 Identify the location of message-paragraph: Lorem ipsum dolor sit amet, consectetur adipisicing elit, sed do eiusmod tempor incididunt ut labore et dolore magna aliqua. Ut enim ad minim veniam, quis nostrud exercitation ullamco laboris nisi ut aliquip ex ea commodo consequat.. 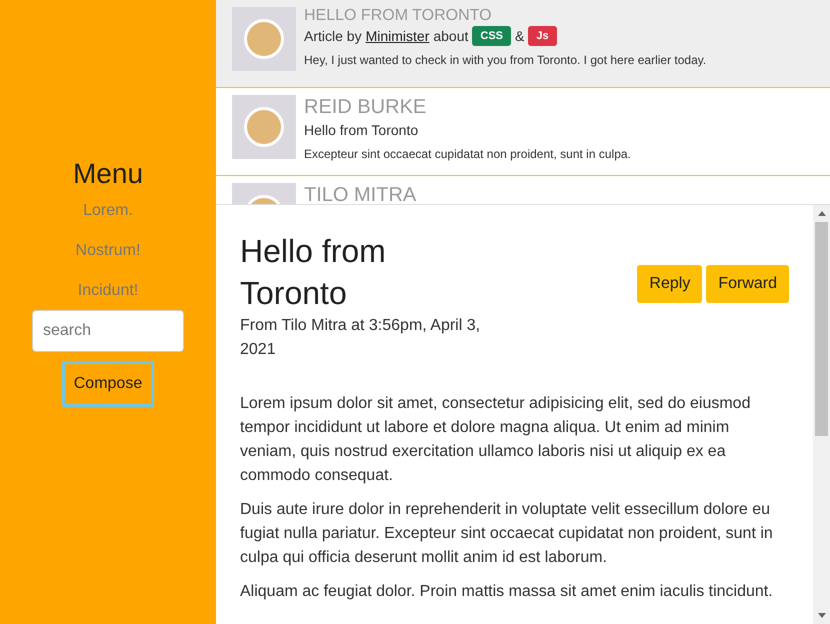
(496, 440).